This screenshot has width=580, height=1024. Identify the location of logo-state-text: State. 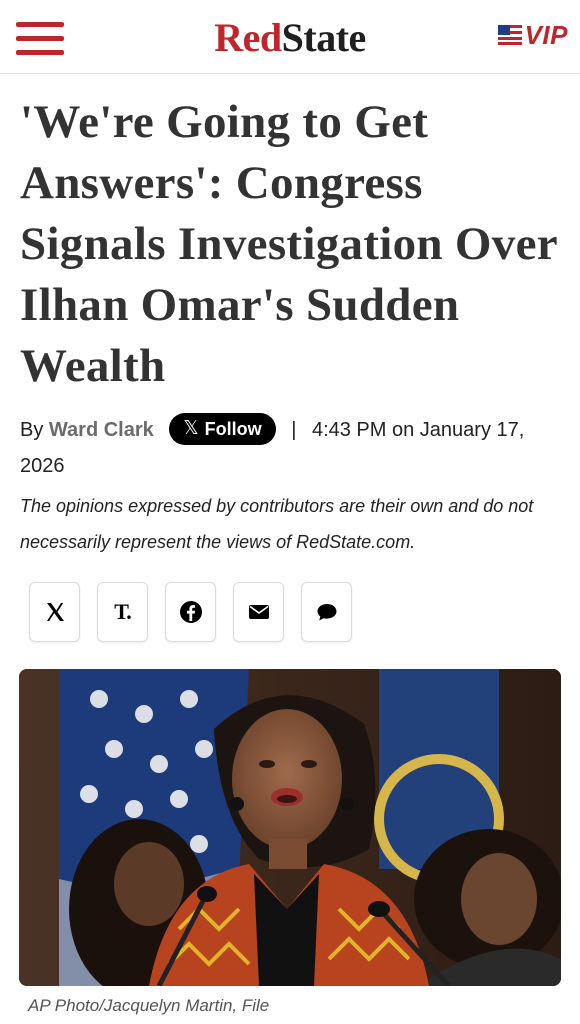
(324, 37).